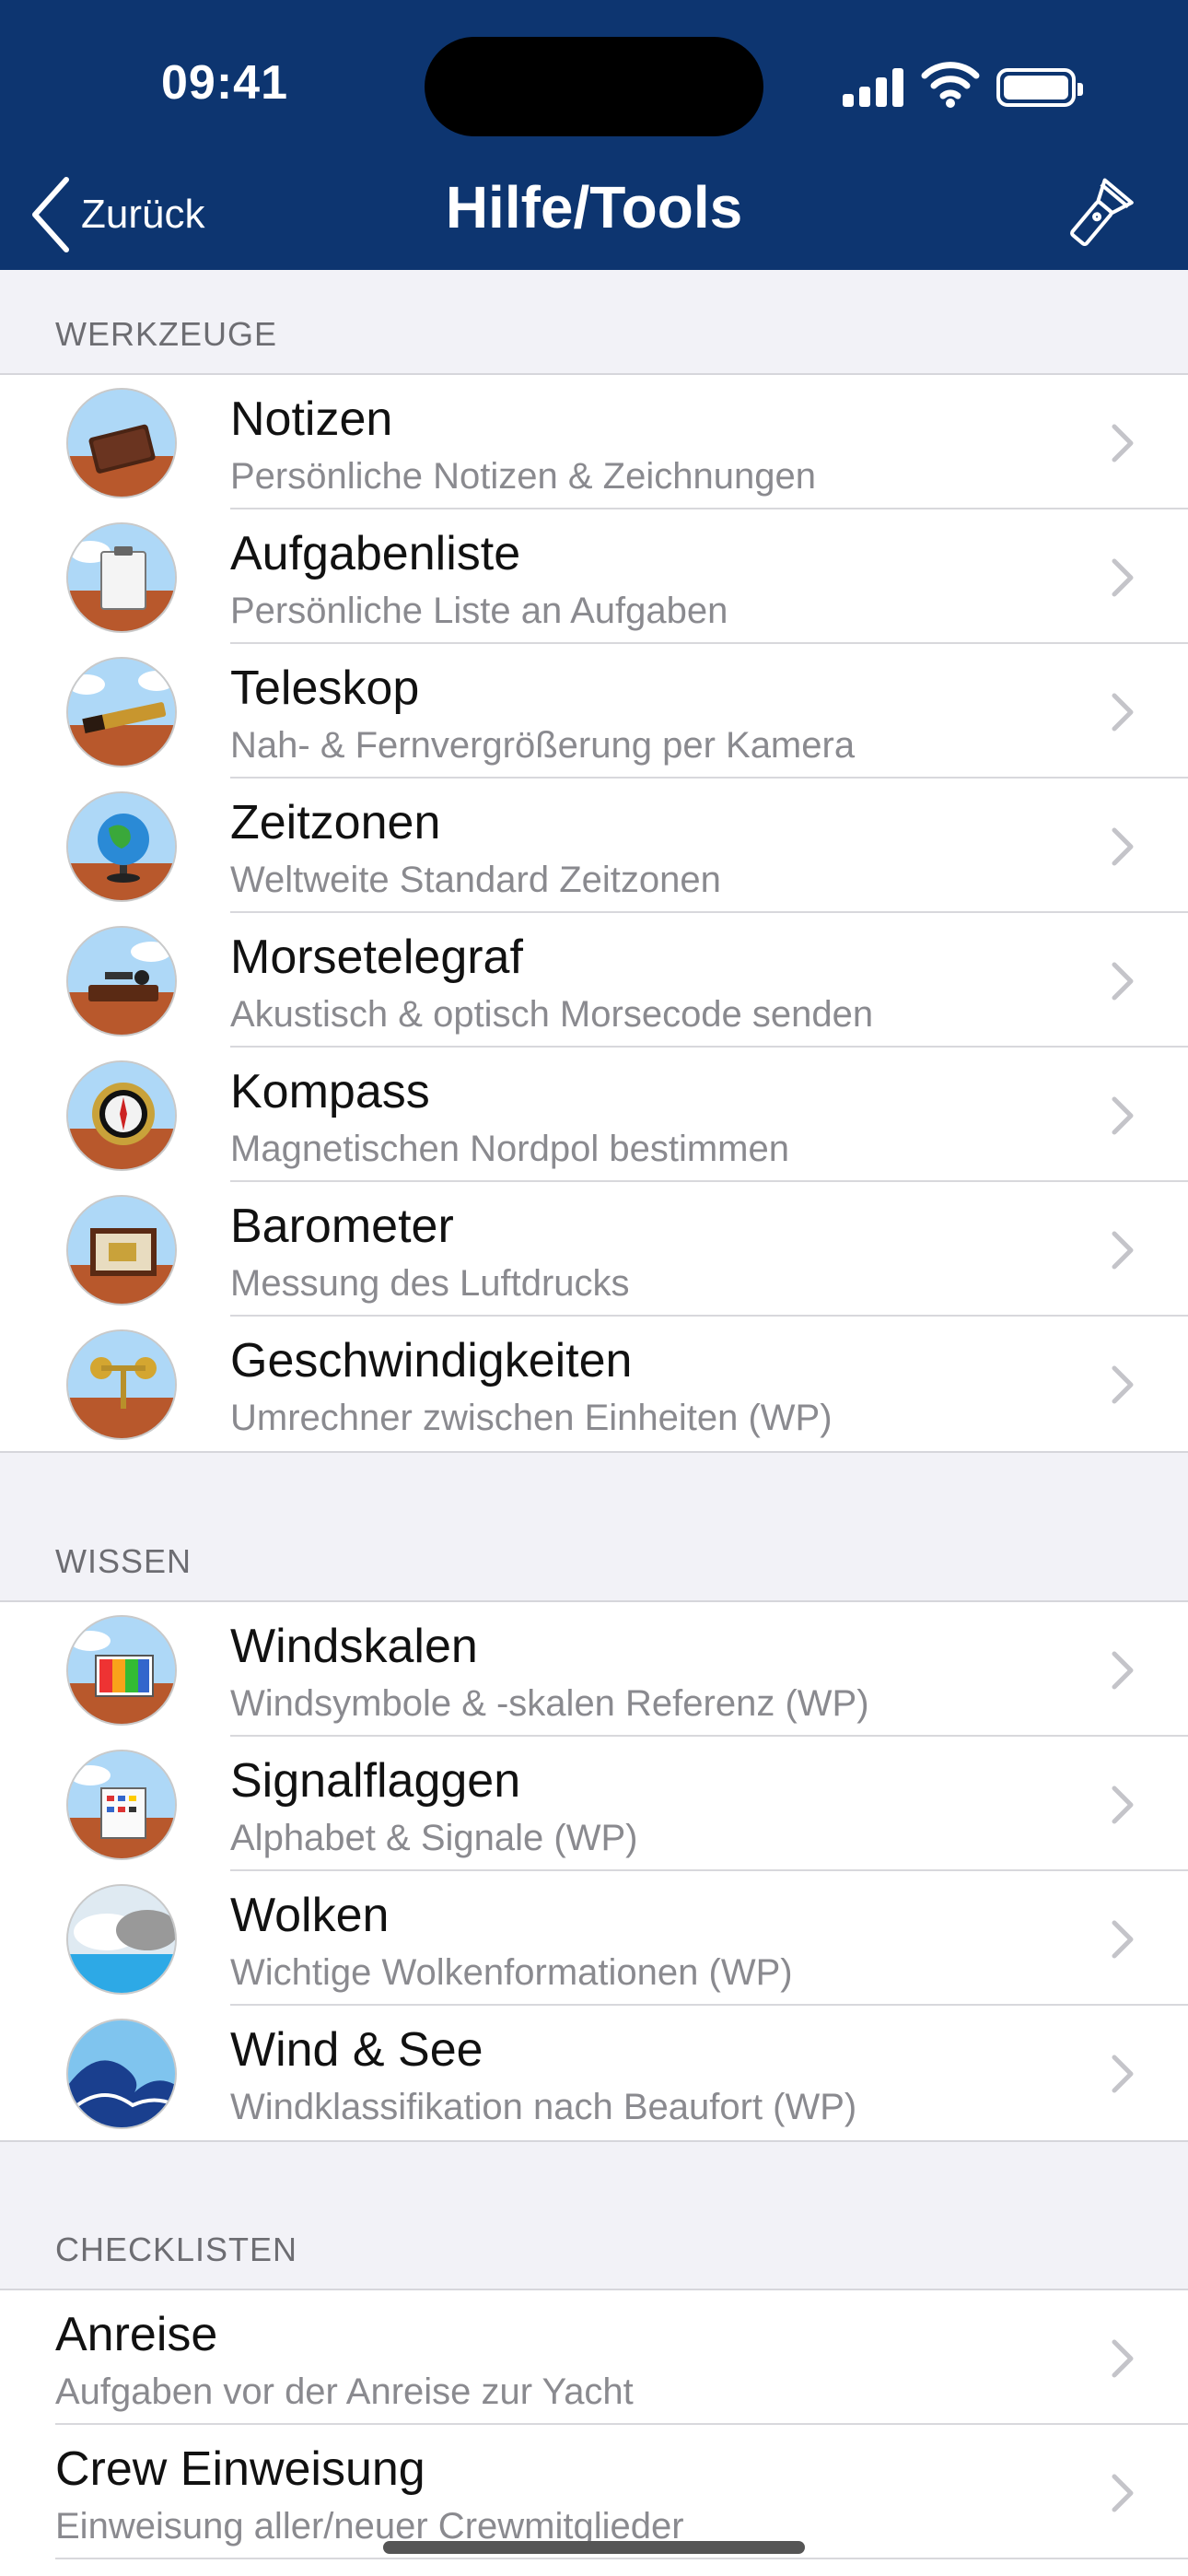 This screenshot has height=2576, width=1188. I want to click on item-subtitle: Persönliche Notizen & Zeichnungen, so click(523, 476).